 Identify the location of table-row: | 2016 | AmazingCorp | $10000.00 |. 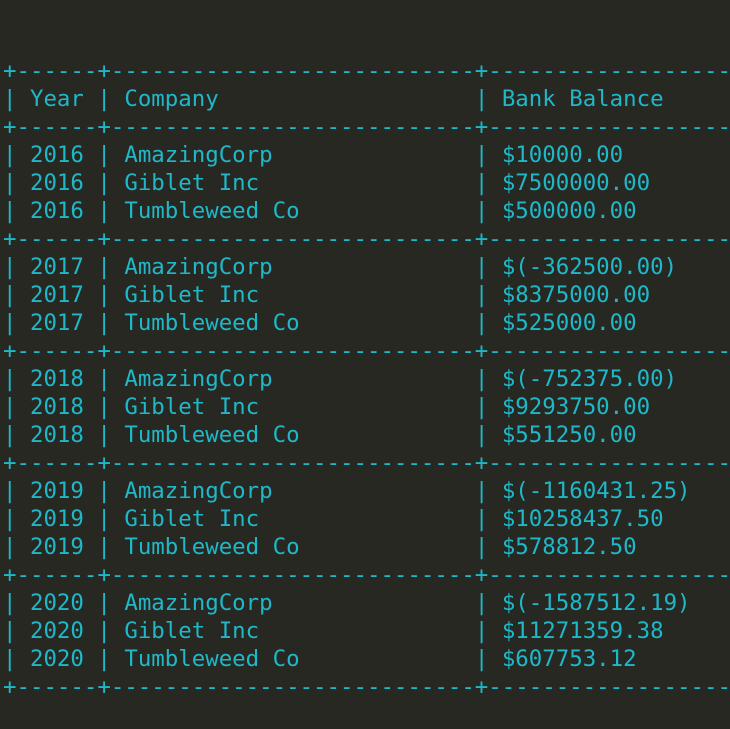
(313, 155).